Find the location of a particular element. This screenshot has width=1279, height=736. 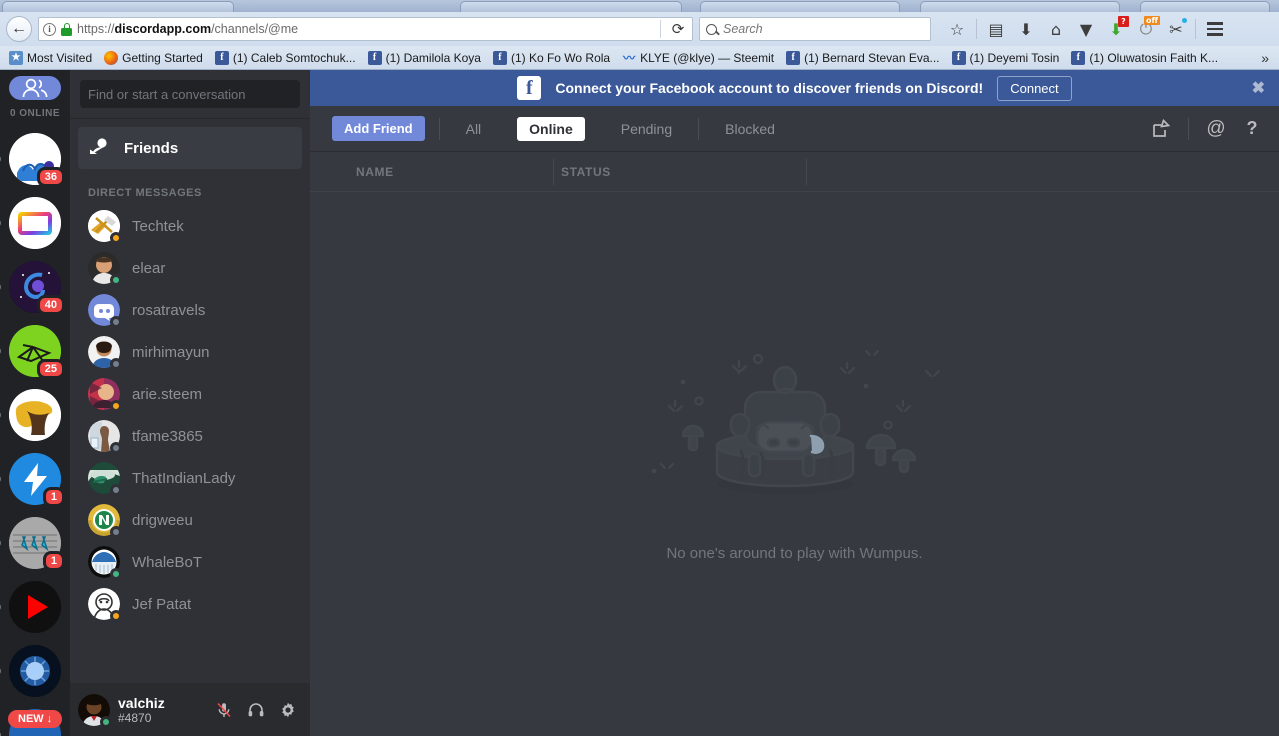

help-icon: ? is located at coordinates (1252, 129).